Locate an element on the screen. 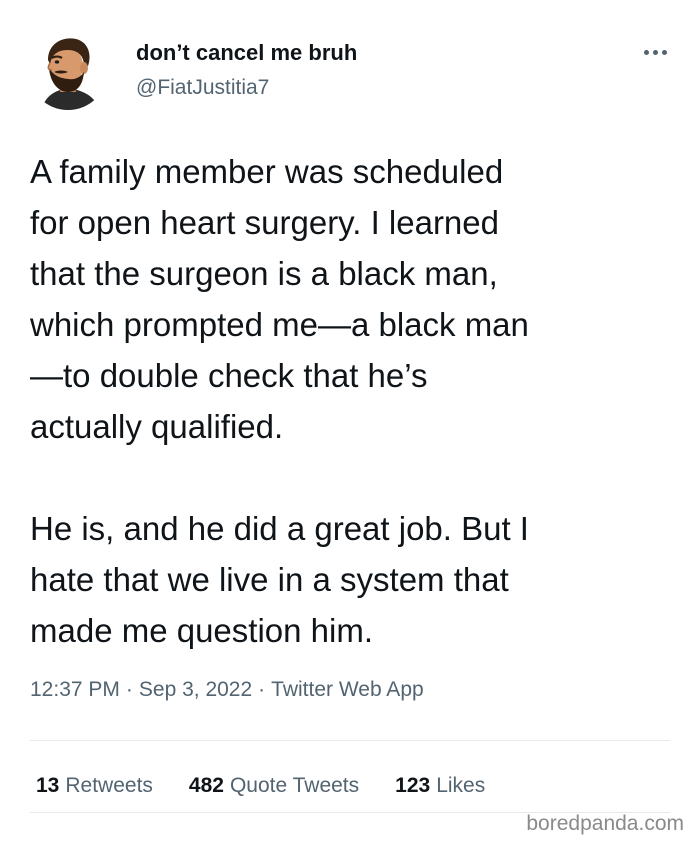  quote-tweets-stat: 482 Quote Tweets is located at coordinates (274, 786).